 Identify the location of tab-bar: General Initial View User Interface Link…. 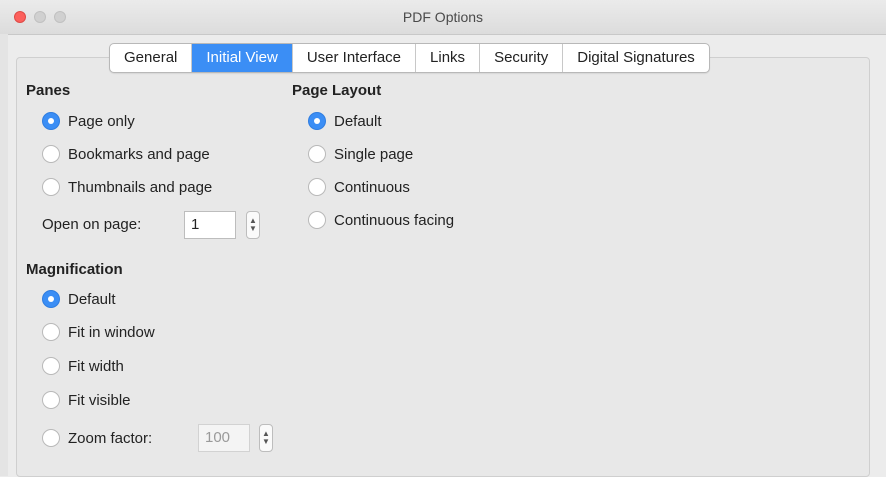
(409, 58).